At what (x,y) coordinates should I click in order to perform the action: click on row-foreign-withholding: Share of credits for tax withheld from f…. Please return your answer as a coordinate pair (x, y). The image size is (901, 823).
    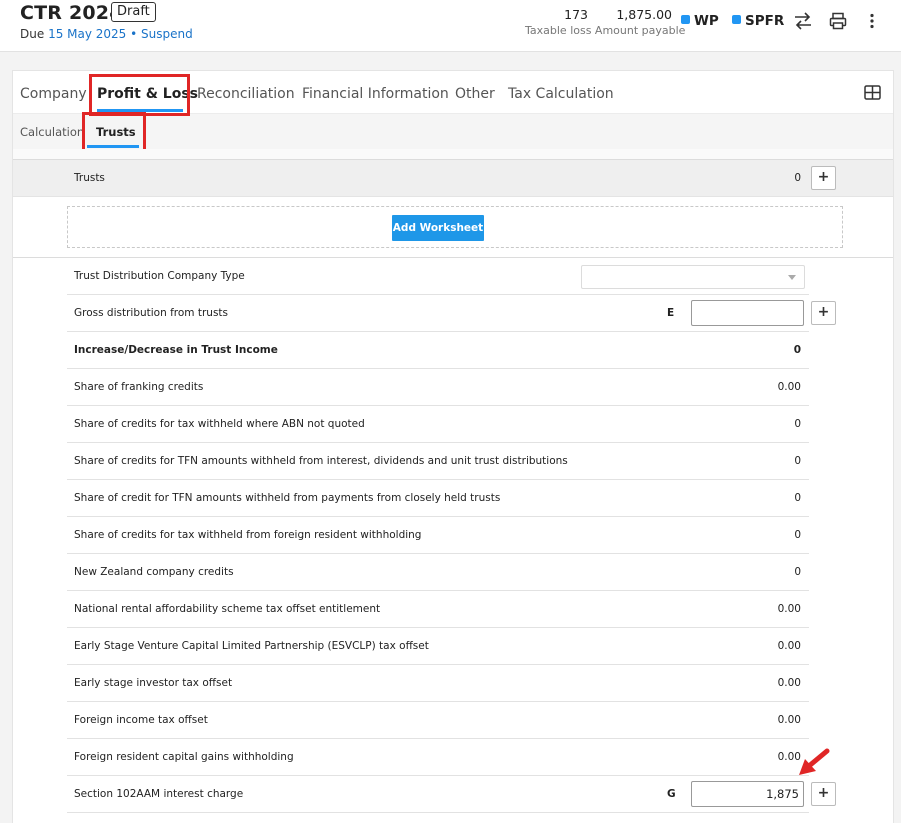
    Looking at the image, I should click on (438, 535).